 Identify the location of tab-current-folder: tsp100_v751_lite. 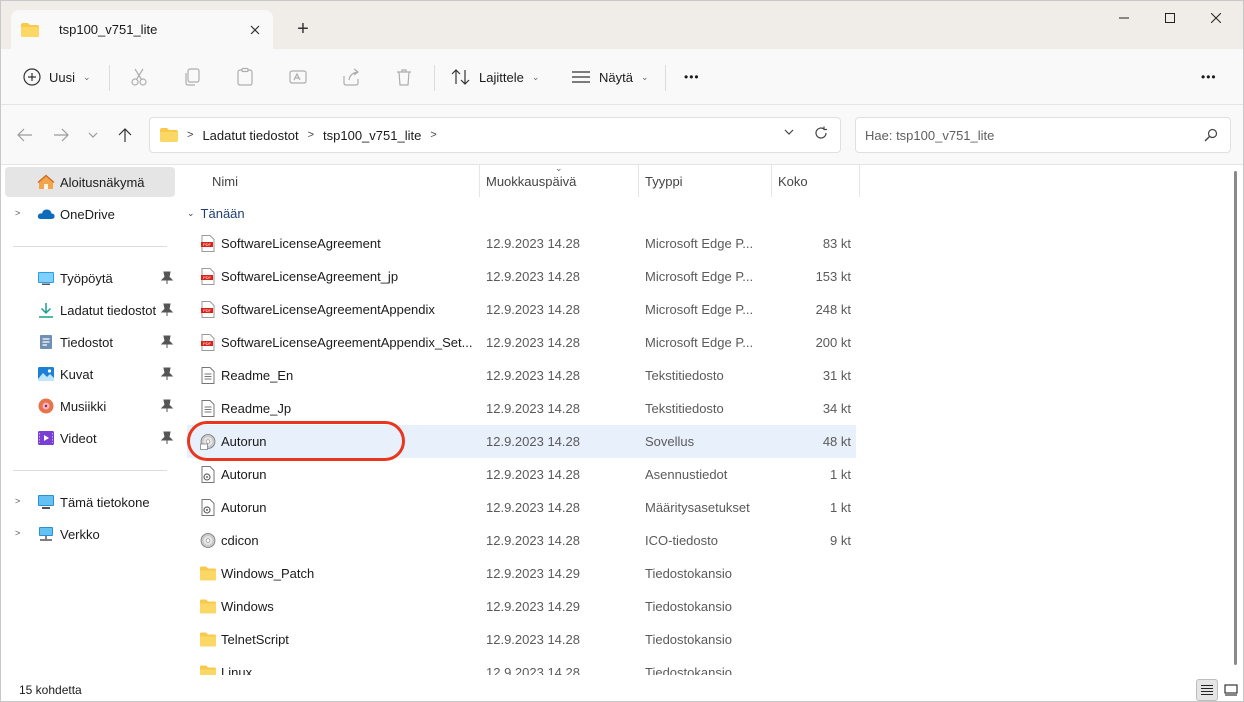
(142, 29).